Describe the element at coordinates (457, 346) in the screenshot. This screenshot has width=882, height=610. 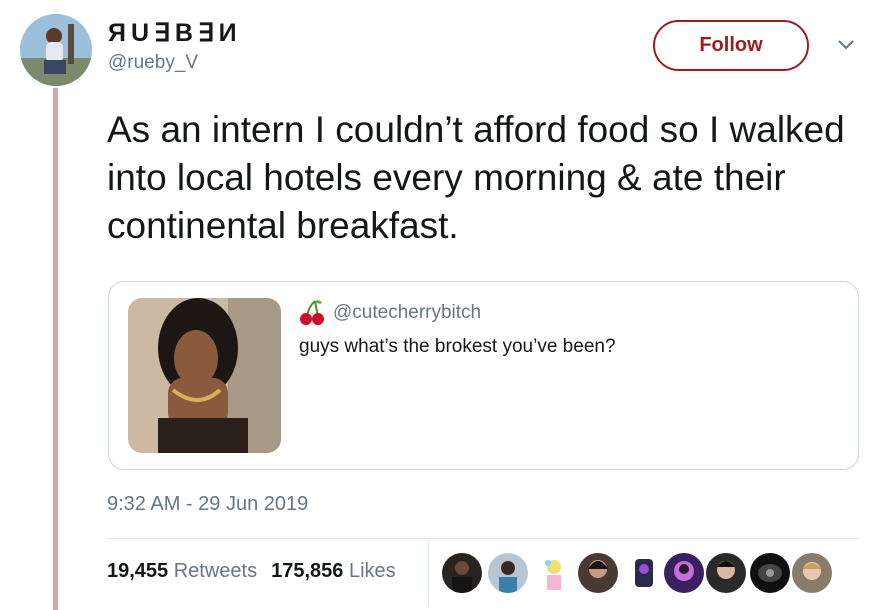
I see `quoted-tweet-text: guys what’s the brokest you’ve been?` at that location.